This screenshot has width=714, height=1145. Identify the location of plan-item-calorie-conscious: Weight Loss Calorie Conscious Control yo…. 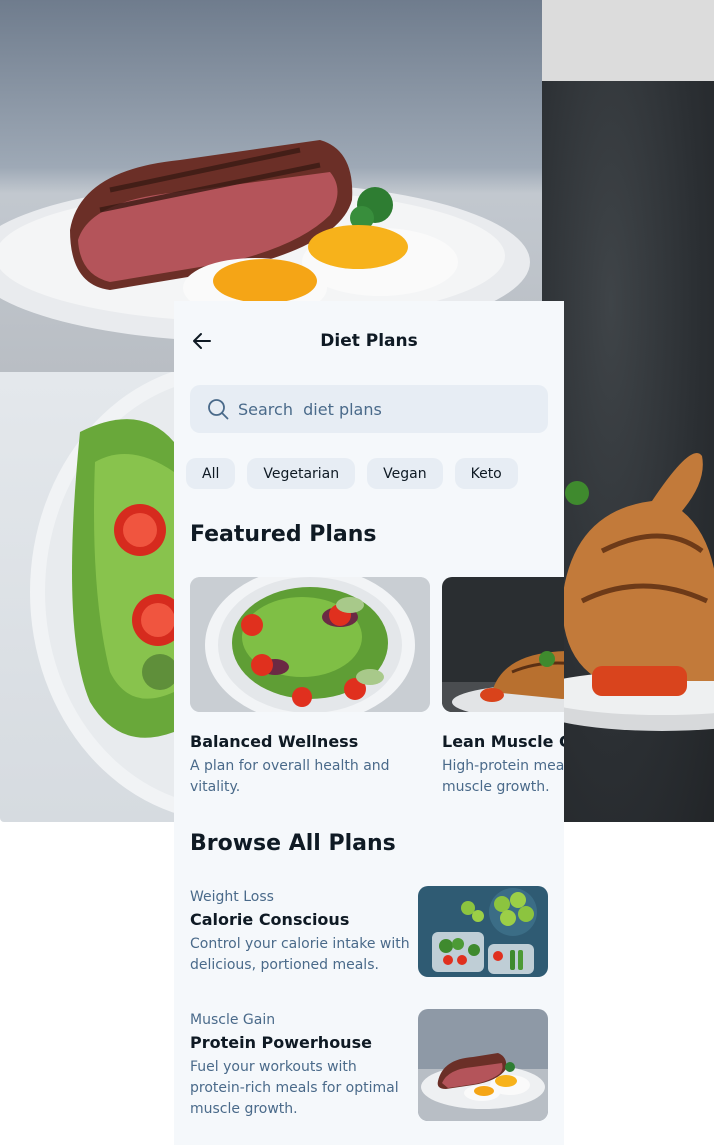
(369, 934).